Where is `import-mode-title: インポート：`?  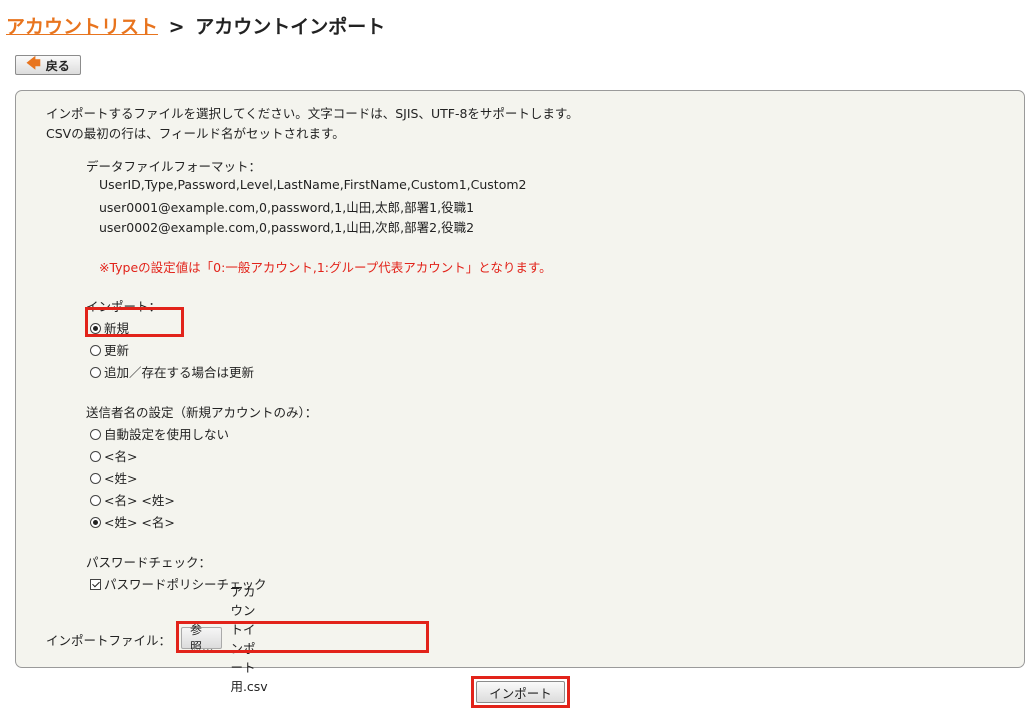 import-mode-title: インポート： is located at coordinates (124, 306).